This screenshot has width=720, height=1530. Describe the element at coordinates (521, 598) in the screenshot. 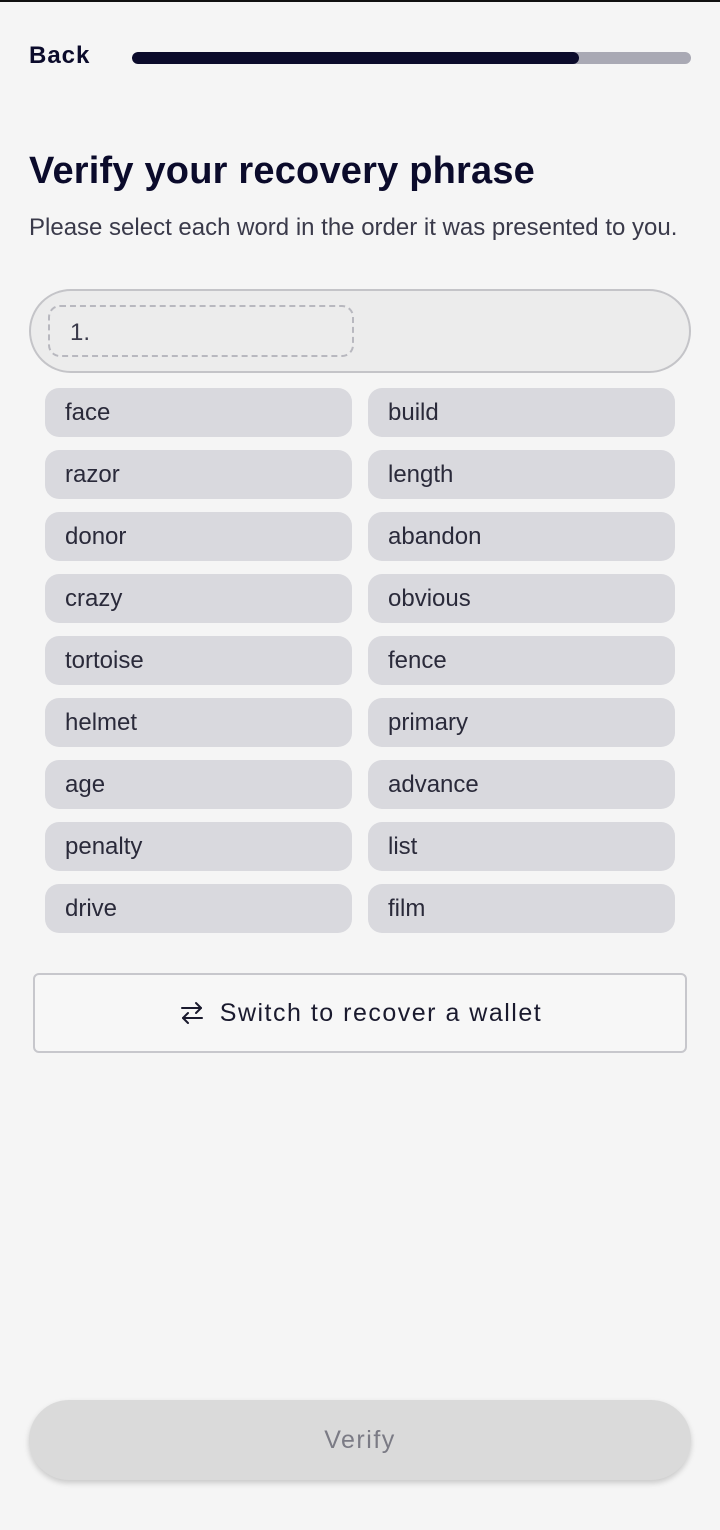

I see `word-chip: obvious` at that location.